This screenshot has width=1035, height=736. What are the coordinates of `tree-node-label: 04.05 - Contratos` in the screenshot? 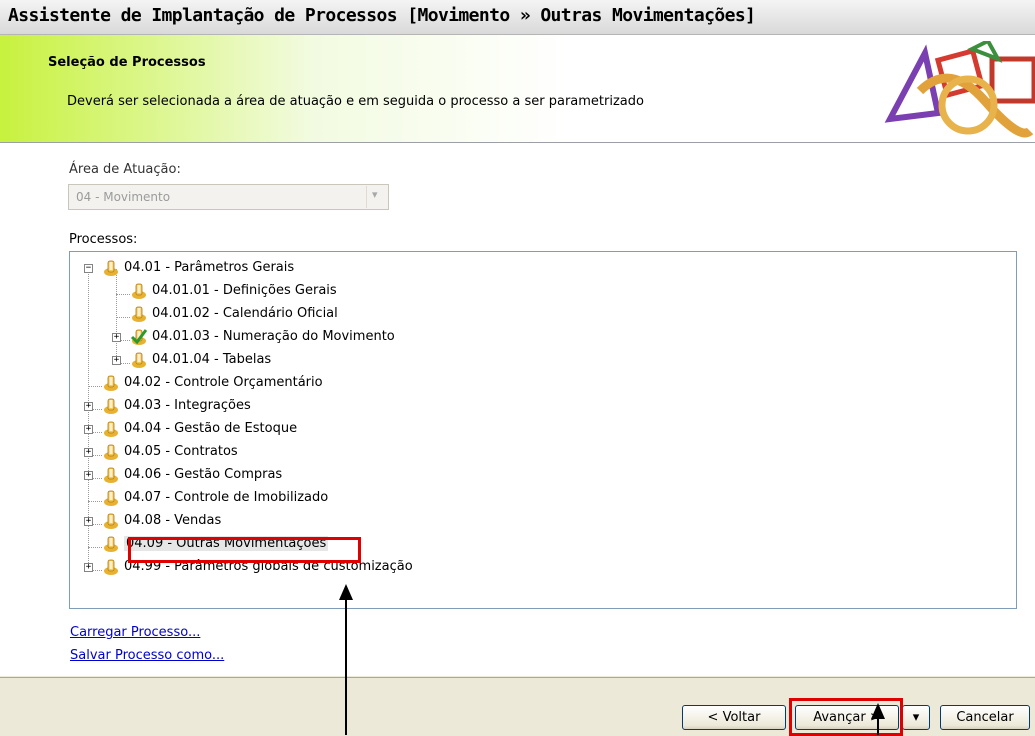 It's located at (181, 451).